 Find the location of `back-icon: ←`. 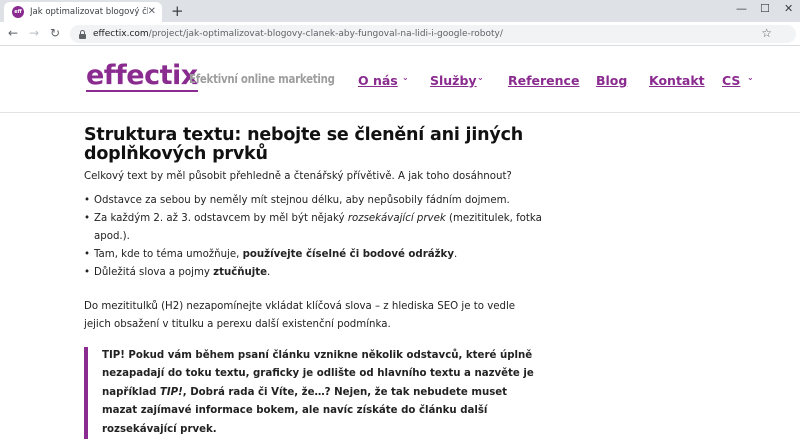

back-icon: ← is located at coordinates (13, 33).